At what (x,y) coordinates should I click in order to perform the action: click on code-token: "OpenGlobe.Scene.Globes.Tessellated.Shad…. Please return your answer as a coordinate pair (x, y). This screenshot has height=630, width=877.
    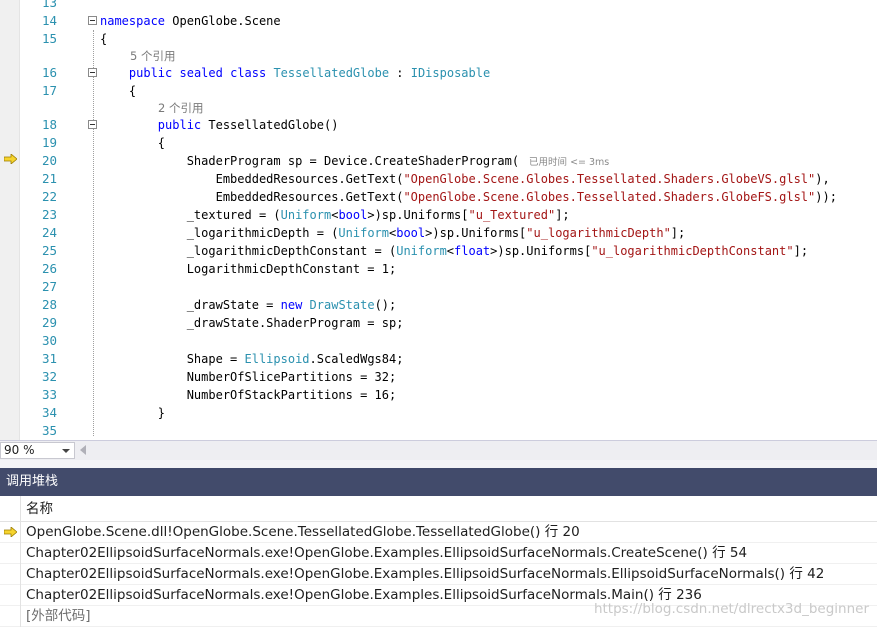
    Looking at the image, I should click on (609, 197).